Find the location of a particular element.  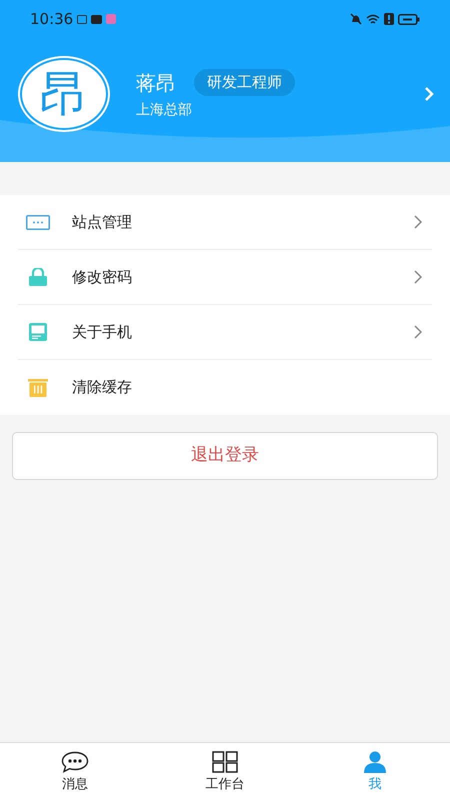

alert-icon is located at coordinates (389, 19).